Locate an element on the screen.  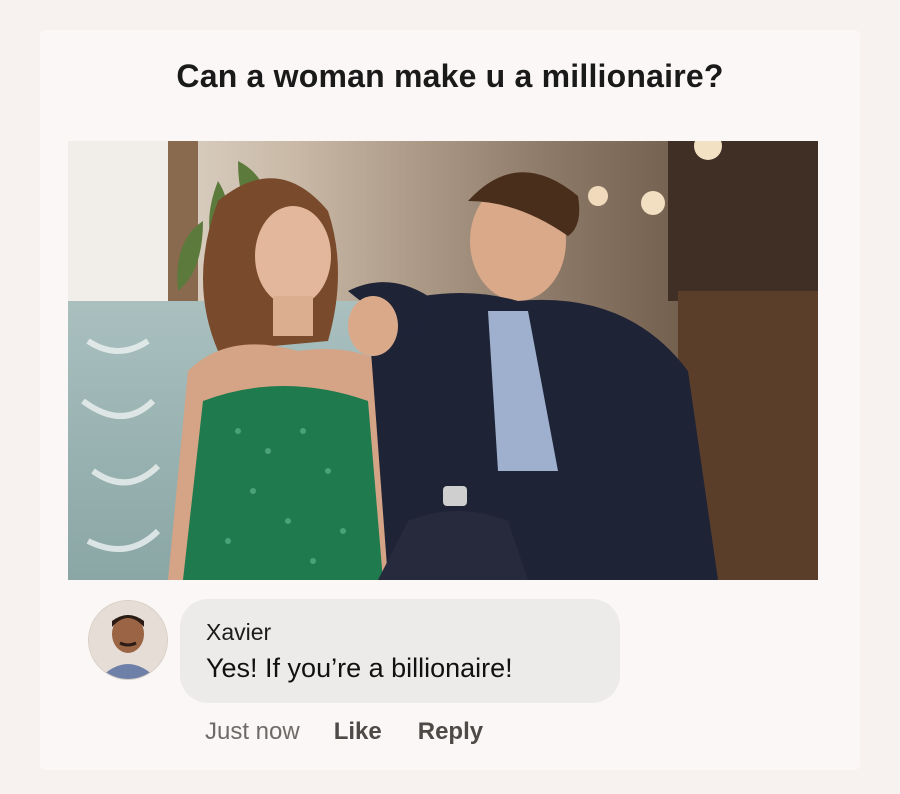
commenter-avatar is located at coordinates (128, 640).